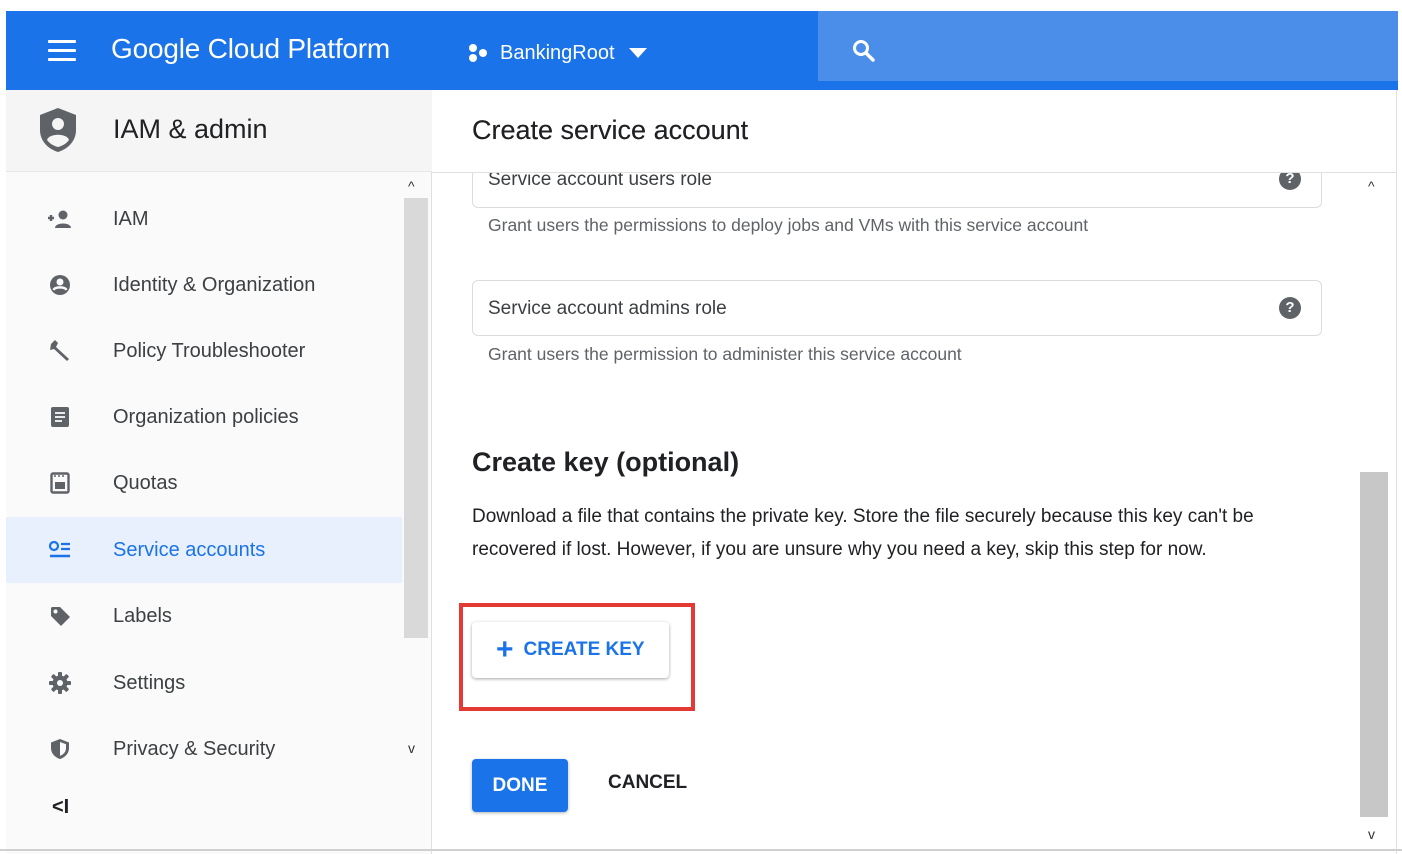 The image size is (1402, 854). Describe the element at coordinates (62, 51) in the screenshot. I see `hamburger-menu-icon` at that location.